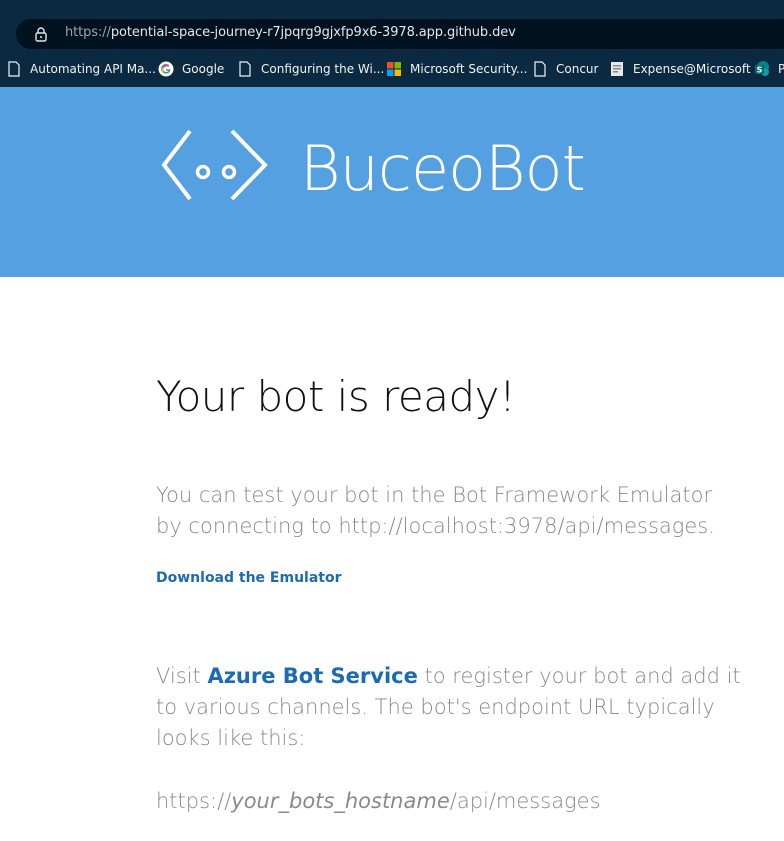 The width and height of the screenshot is (784, 841). Describe the element at coordinates (249, 578) in the screenshot. I see `download-emulator-link: Download the Emulator` at that location.